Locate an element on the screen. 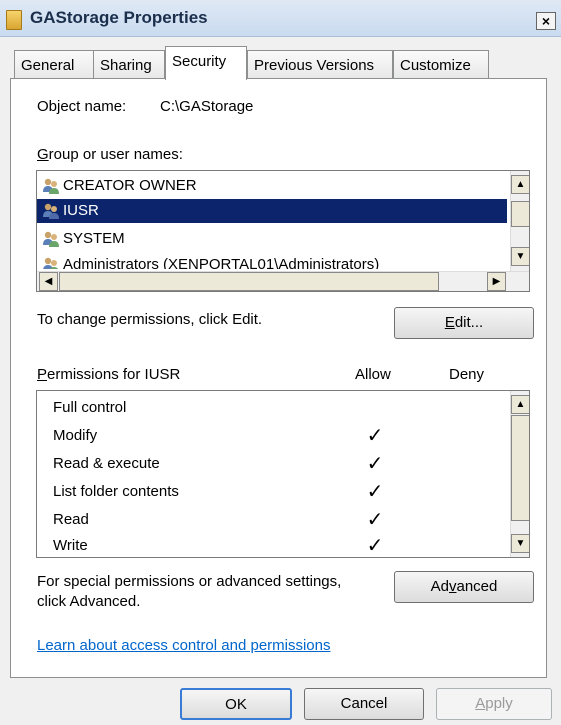 The height and width of the screenshot is (725, 561). permissions-vscrollbar: ▲ ▼ is located at coordinates (519, 474).